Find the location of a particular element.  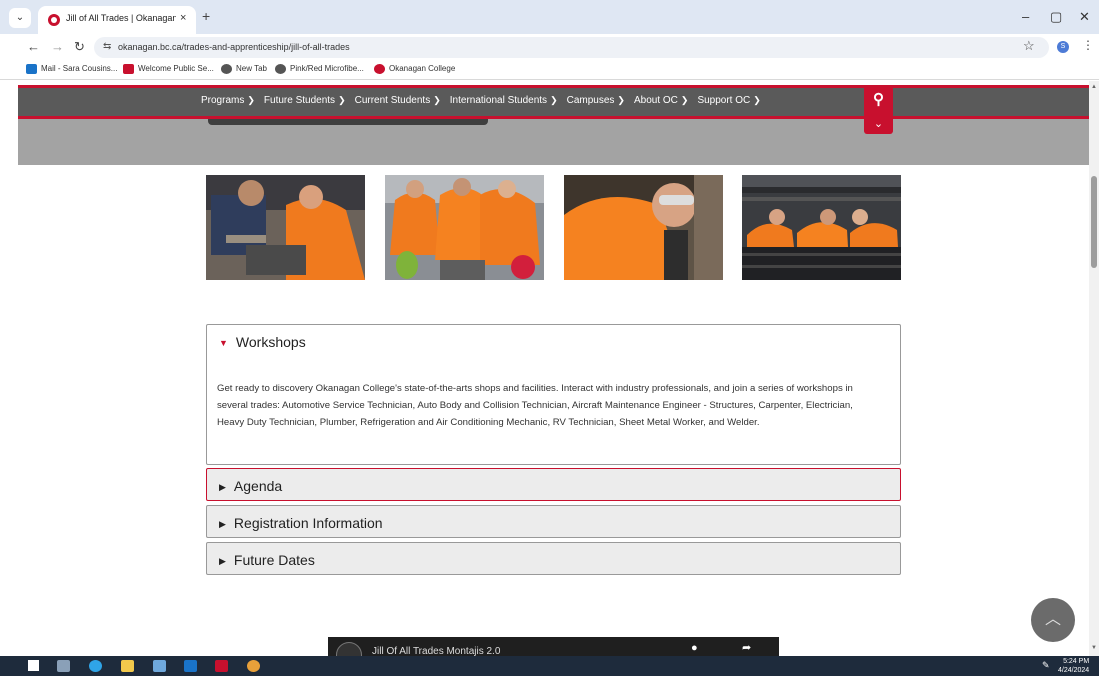

chrome-taskbar-icon is located at coordinates (253, 666).